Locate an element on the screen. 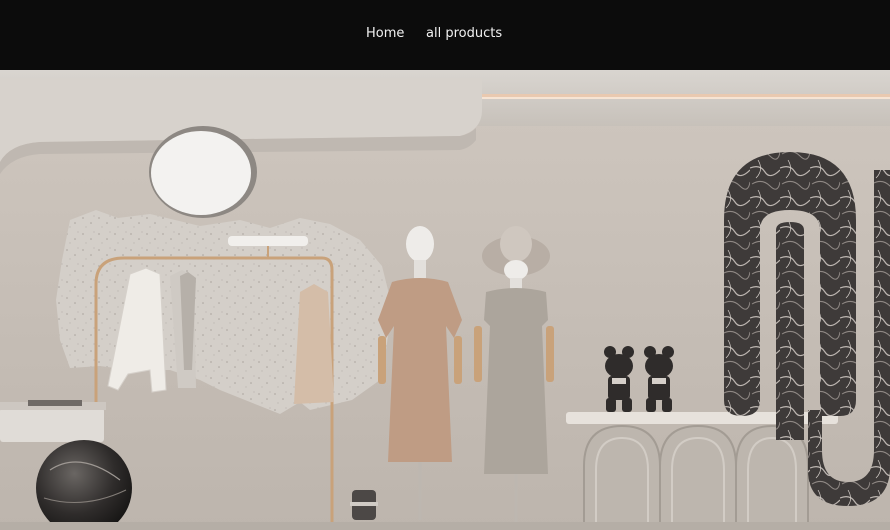 Image resolution: width=890 pixels, height=530 pixels. top-navbar: Home all products is located at coordinates (445, 35).